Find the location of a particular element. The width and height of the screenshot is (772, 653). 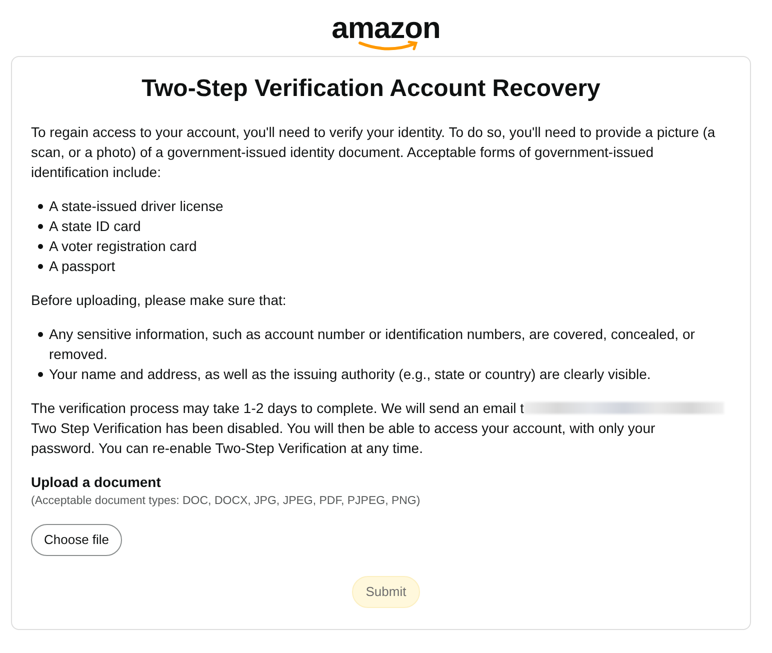

intro-paragraph: To regain access to your account, you'll need to verify your identity. To do so, you'll need to provide a picture (a scan, or a photo) of a government-issued identity document. Acceptable forms of government-issued identification include: is located at coordinates (373, 152).